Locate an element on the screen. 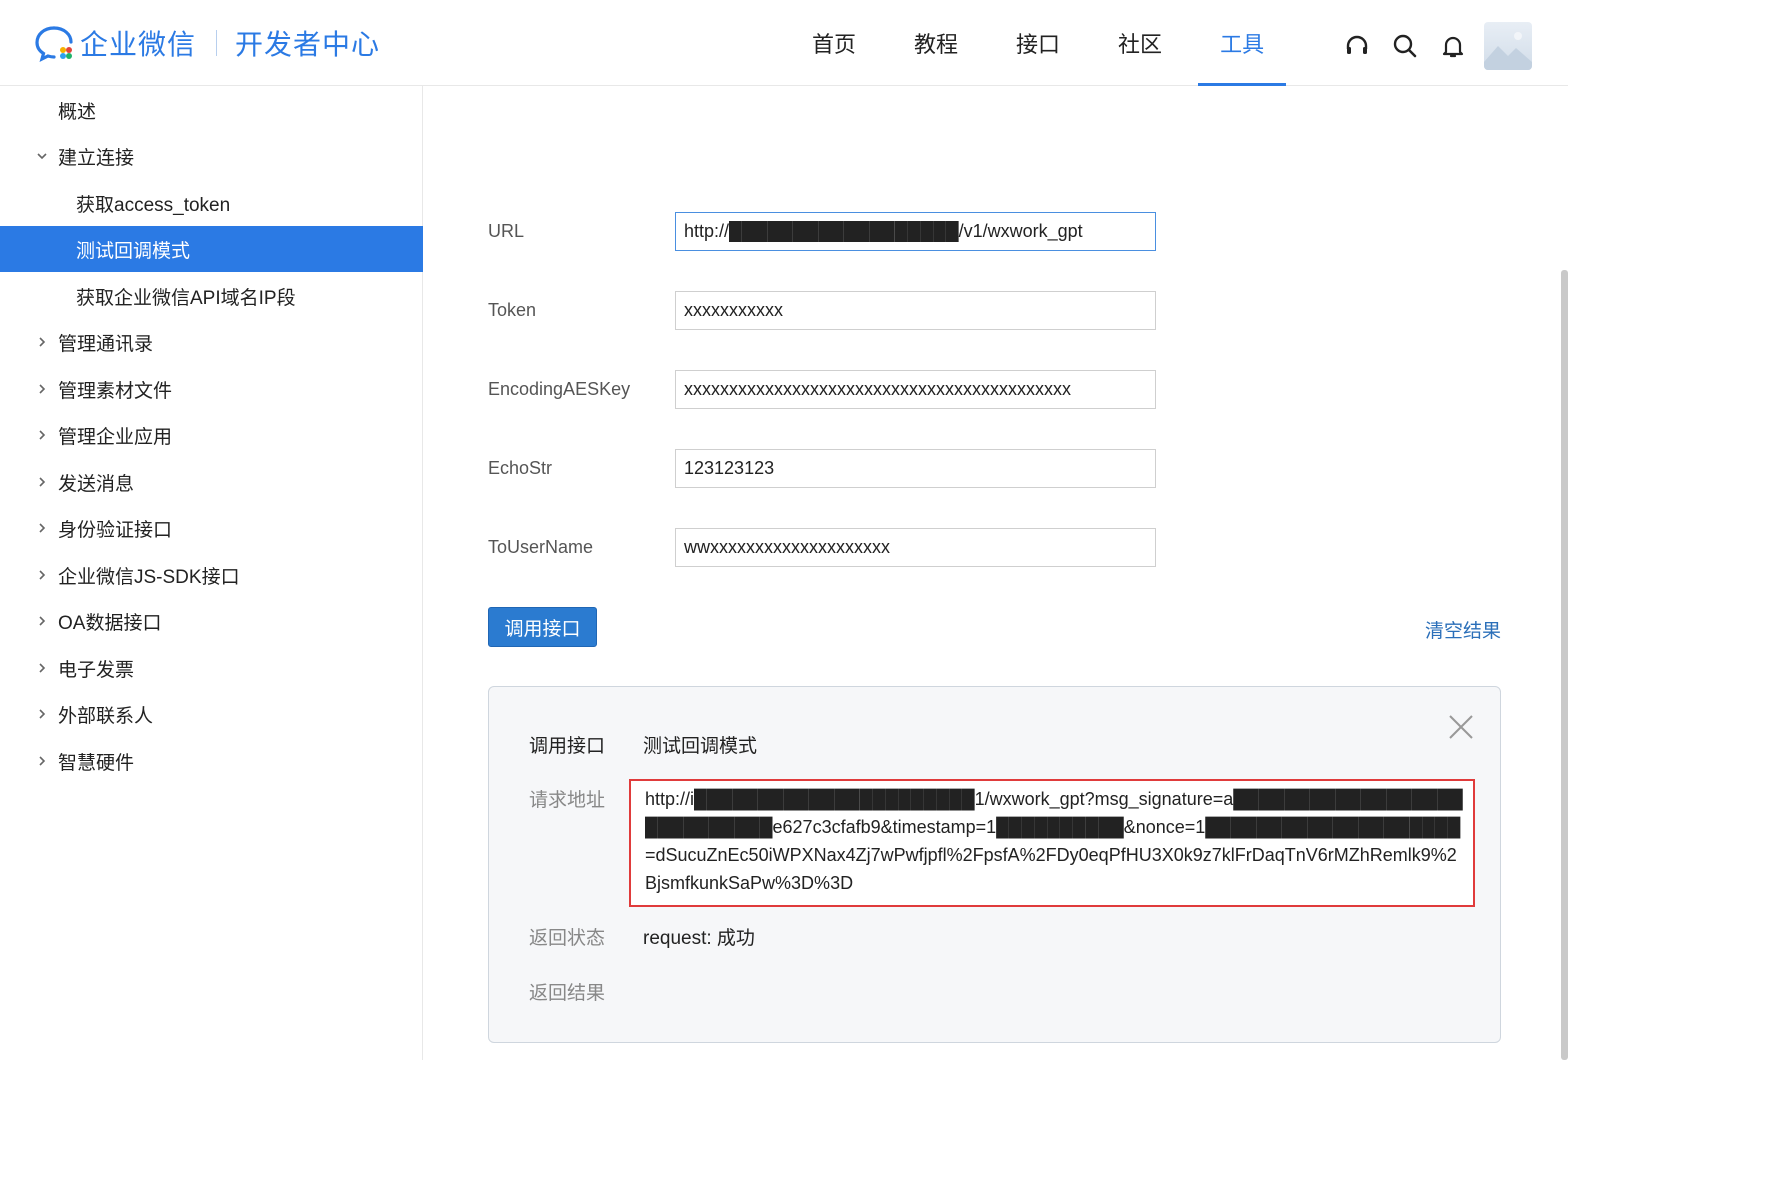 Image resolution: width=1766 pixels, height=1194 pixels. nav-label: 教程 is located at coordinates (936, 44).